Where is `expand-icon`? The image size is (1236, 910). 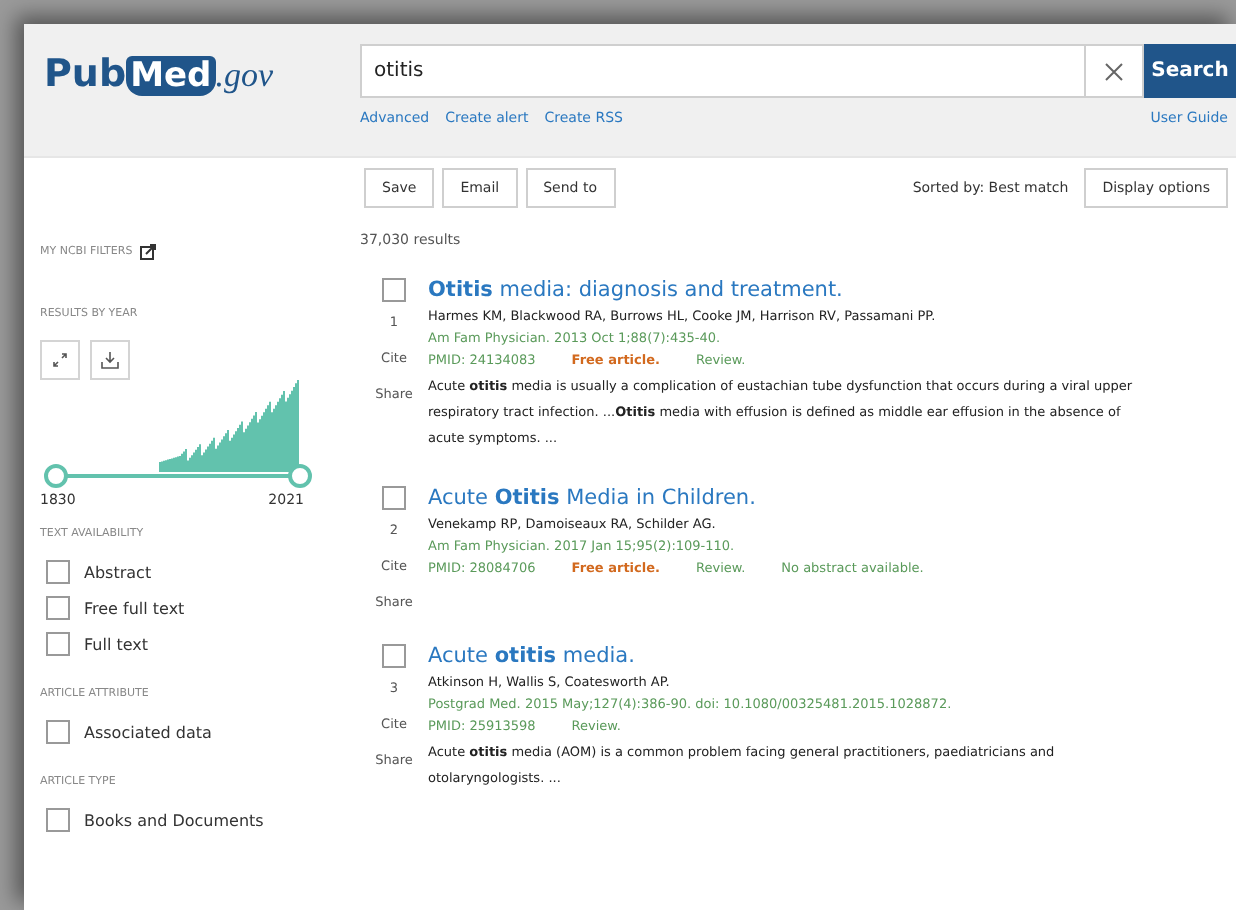 expand-icon is located at coordinates (60, 360).